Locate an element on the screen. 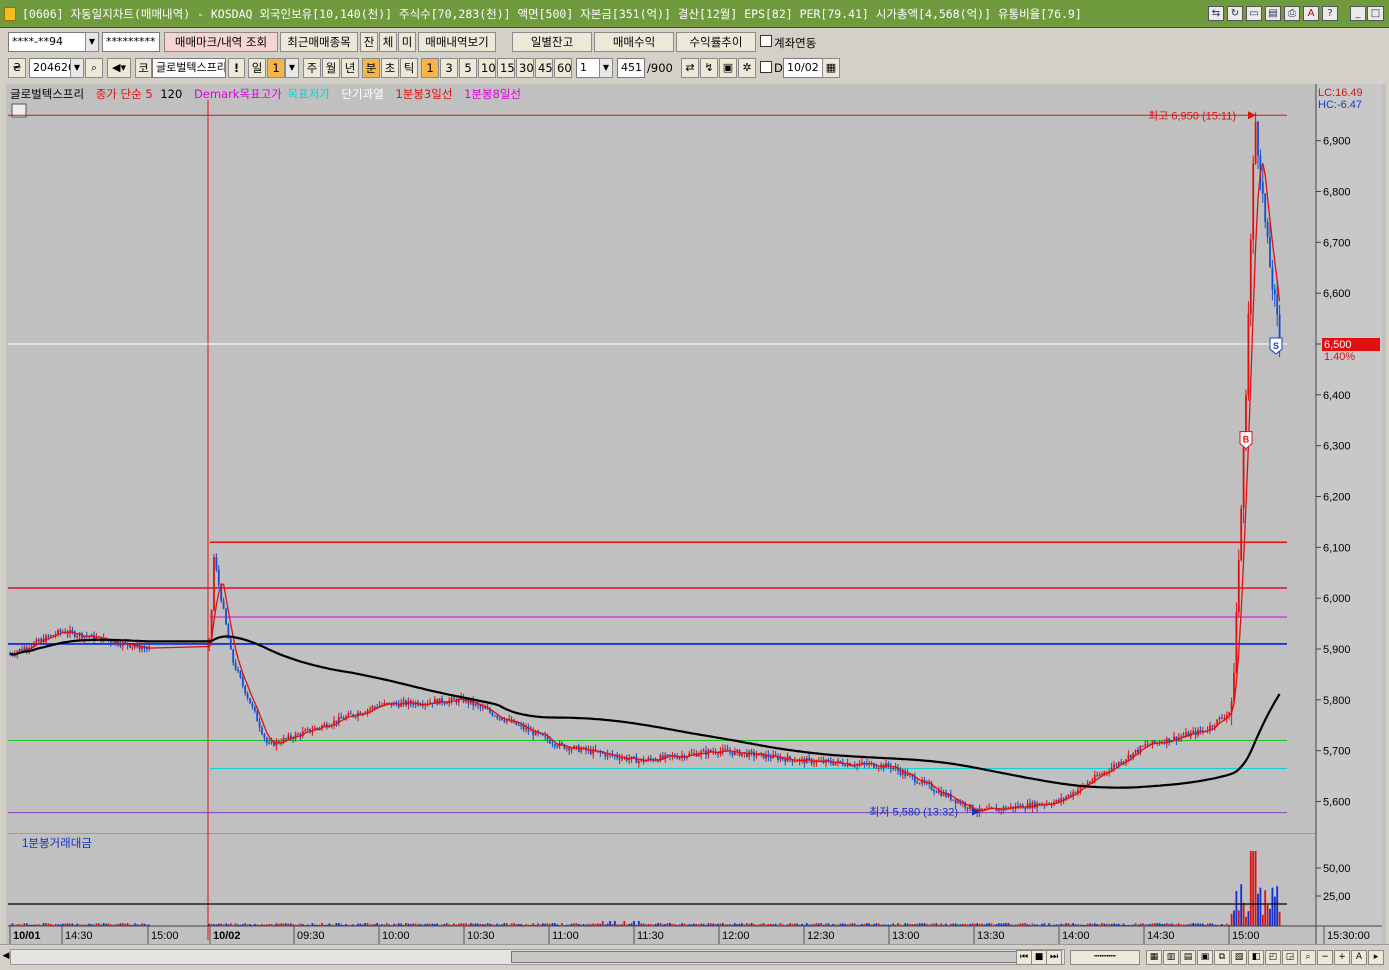 The image size is (1389, 970). zoom-out-icon: − is located at coordinates (1325, 957).